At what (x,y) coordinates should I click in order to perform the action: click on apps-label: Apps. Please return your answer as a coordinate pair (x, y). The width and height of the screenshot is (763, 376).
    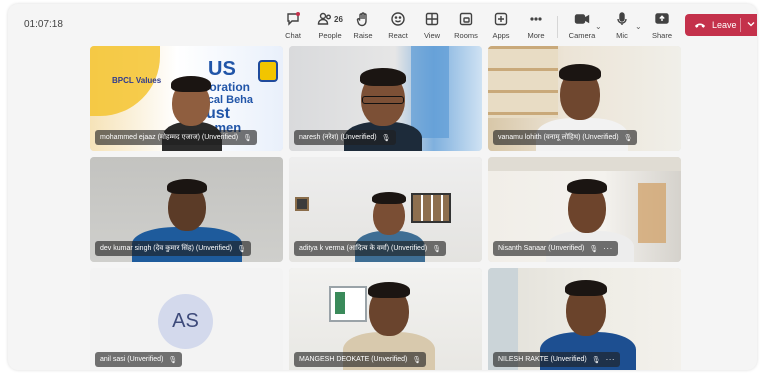
    Looking at the image, I should click on (501, 35).